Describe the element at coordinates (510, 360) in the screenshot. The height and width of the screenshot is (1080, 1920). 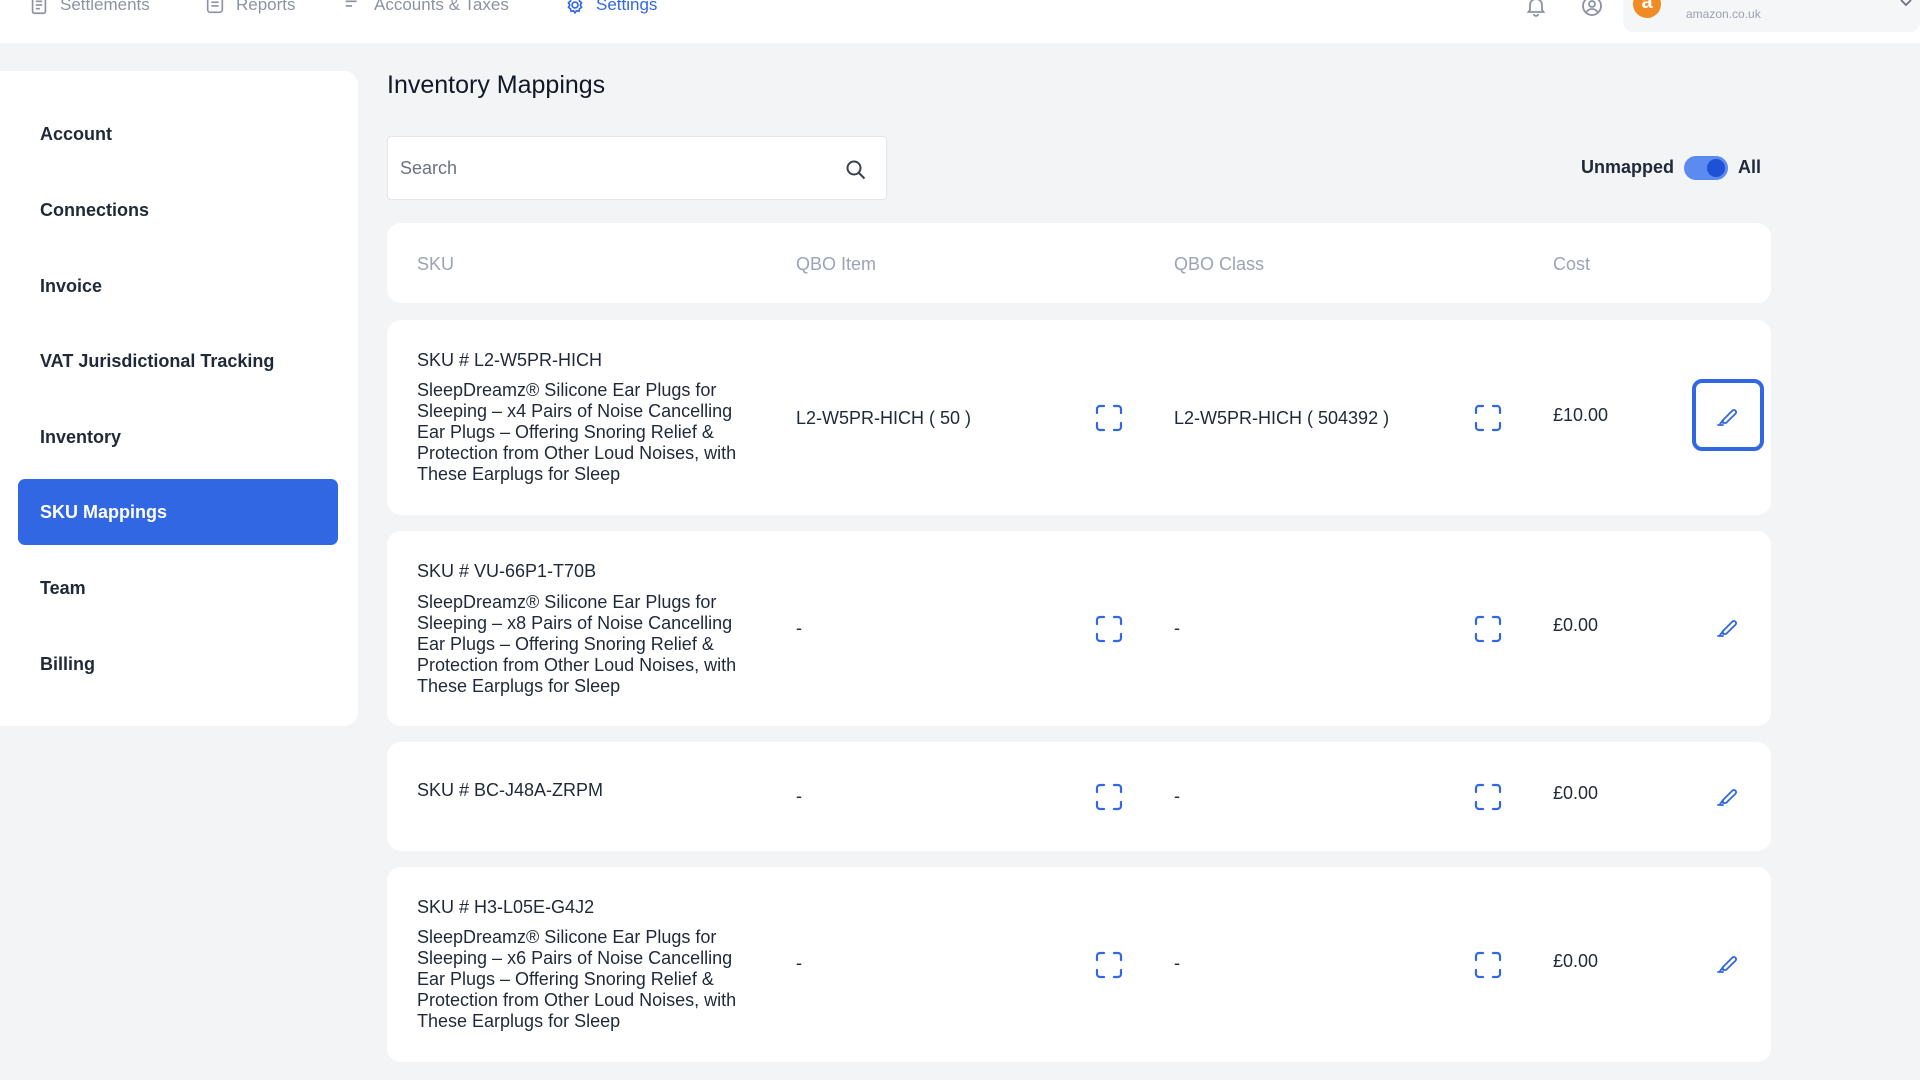
I see `sku-code: SKU # L2-W5PR-HICH` at that location.